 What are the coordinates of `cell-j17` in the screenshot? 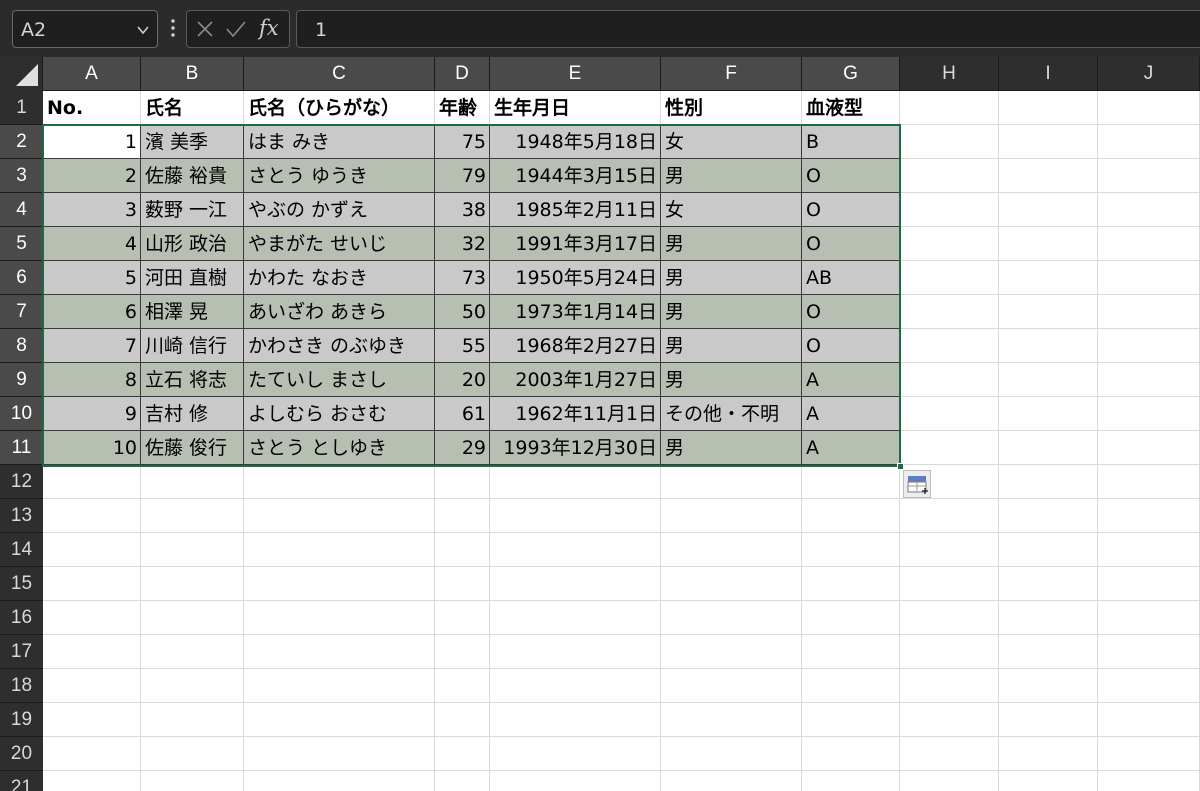 It's located at (1149, 652).